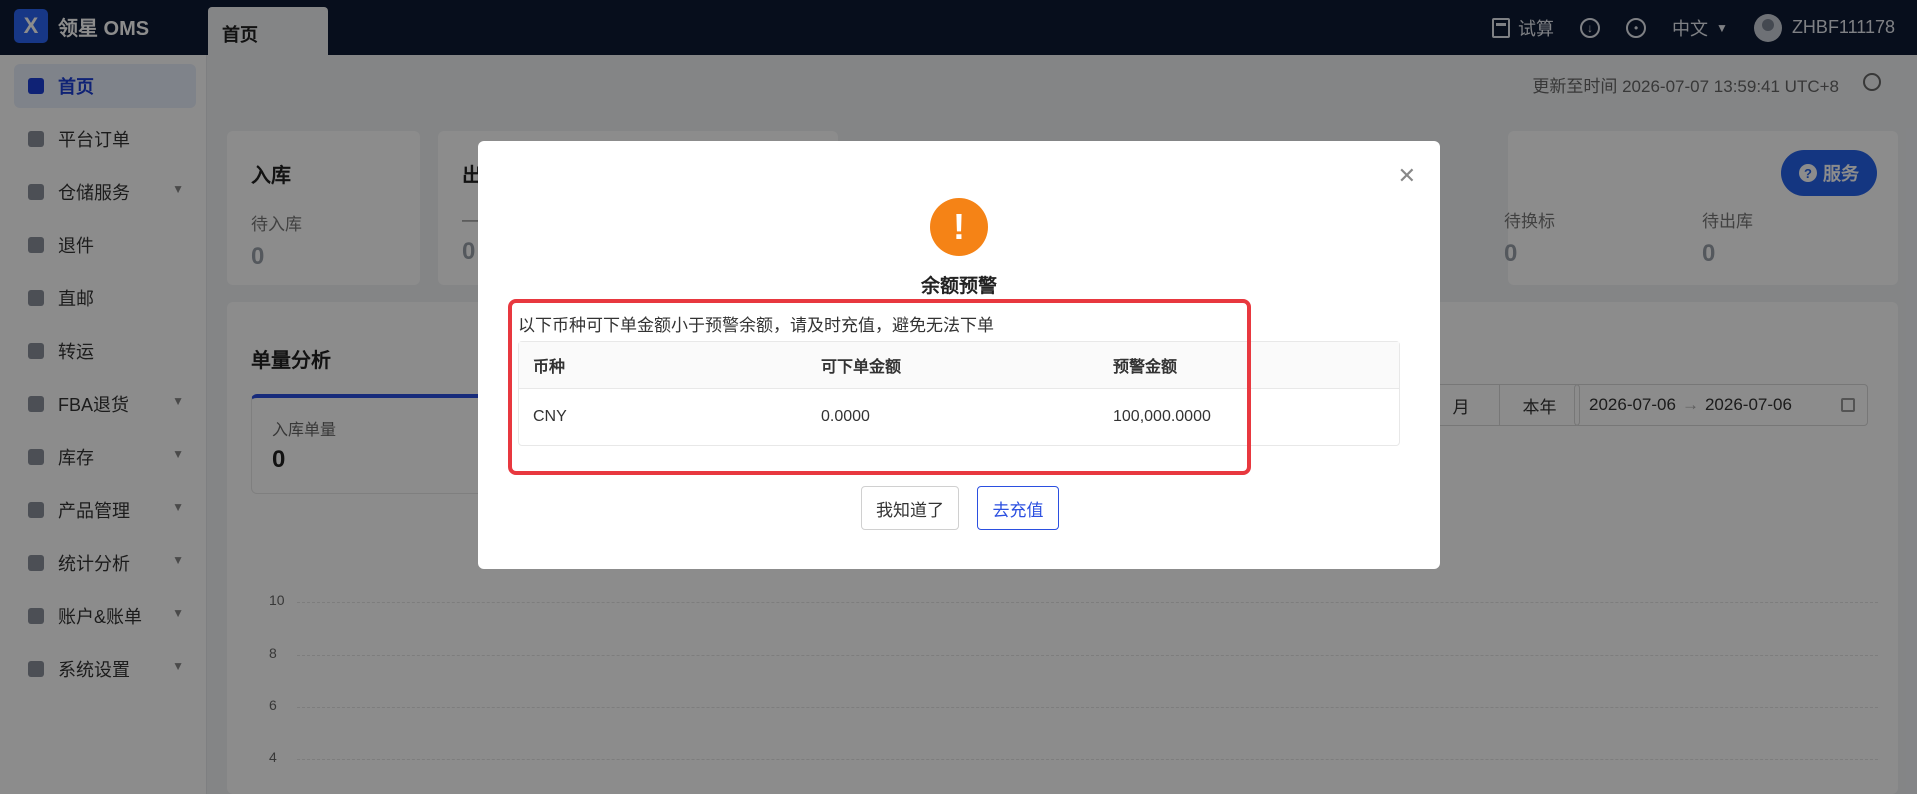 The width and height of the screenshot is (1917, 794). I want to click on recharge-label: 去充值, so click(1018, 510).